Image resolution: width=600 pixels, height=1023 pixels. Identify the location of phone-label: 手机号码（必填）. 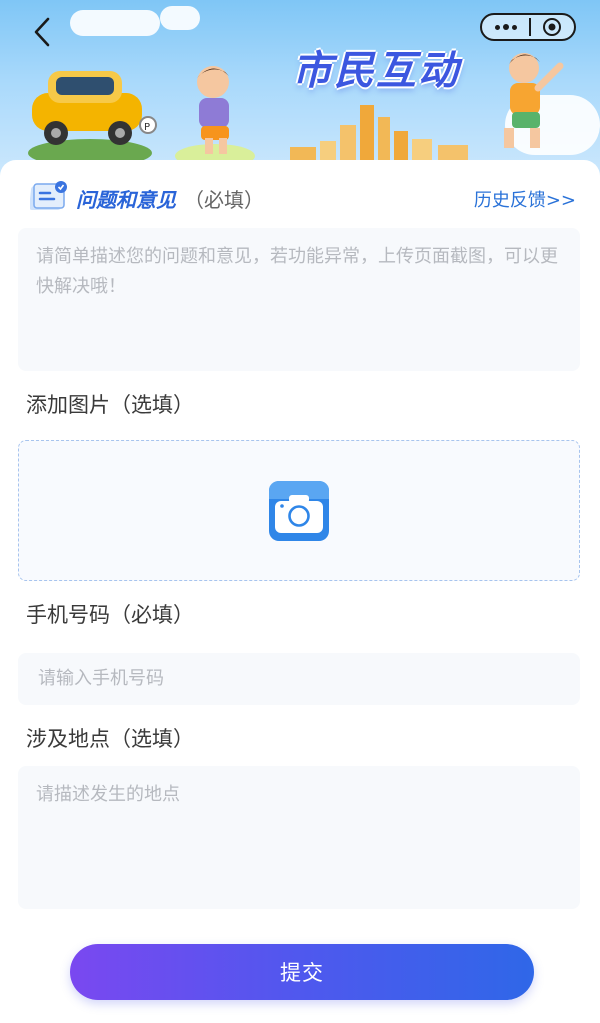
(110, 615).